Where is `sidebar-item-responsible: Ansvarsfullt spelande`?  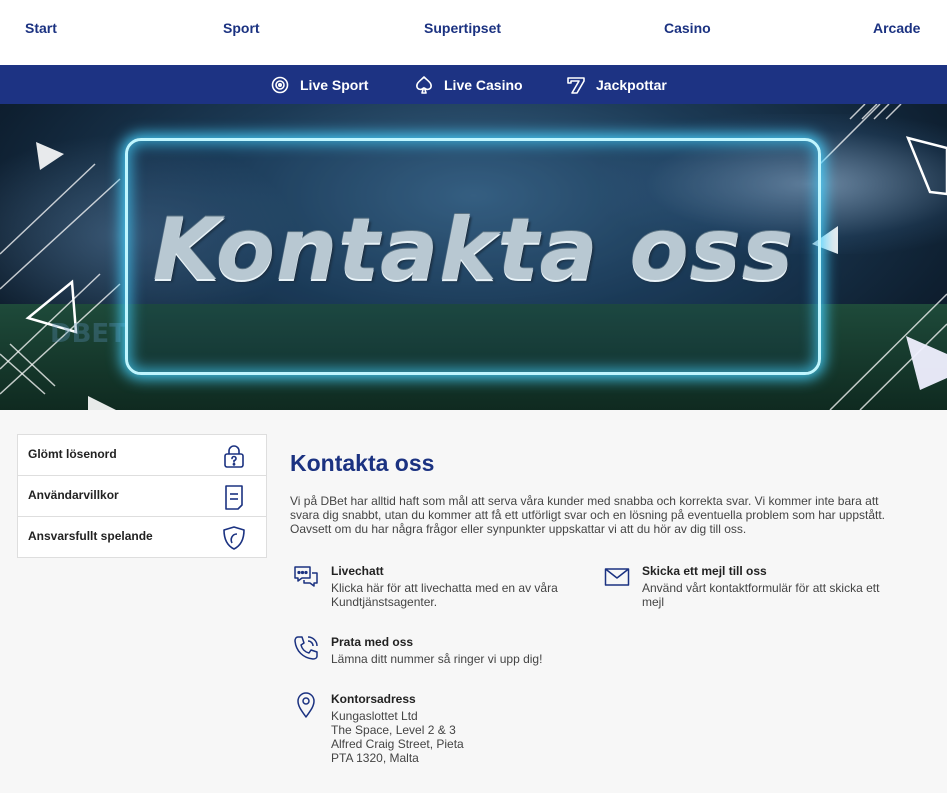
sidebar-item-responsible: Ansvarsfullt spelande is located at coordinates (142, 537).